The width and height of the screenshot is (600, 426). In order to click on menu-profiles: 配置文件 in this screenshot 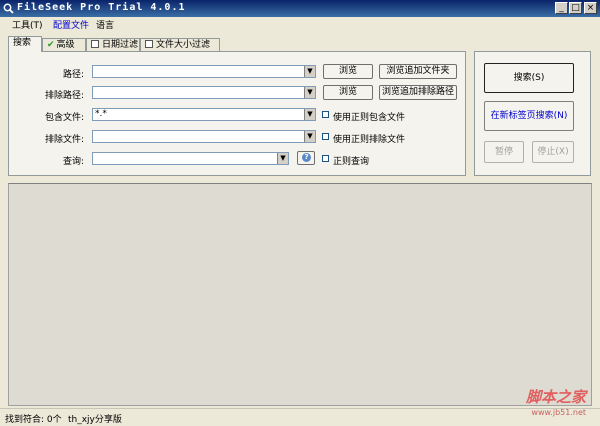, I will do `click(71, 24)`.